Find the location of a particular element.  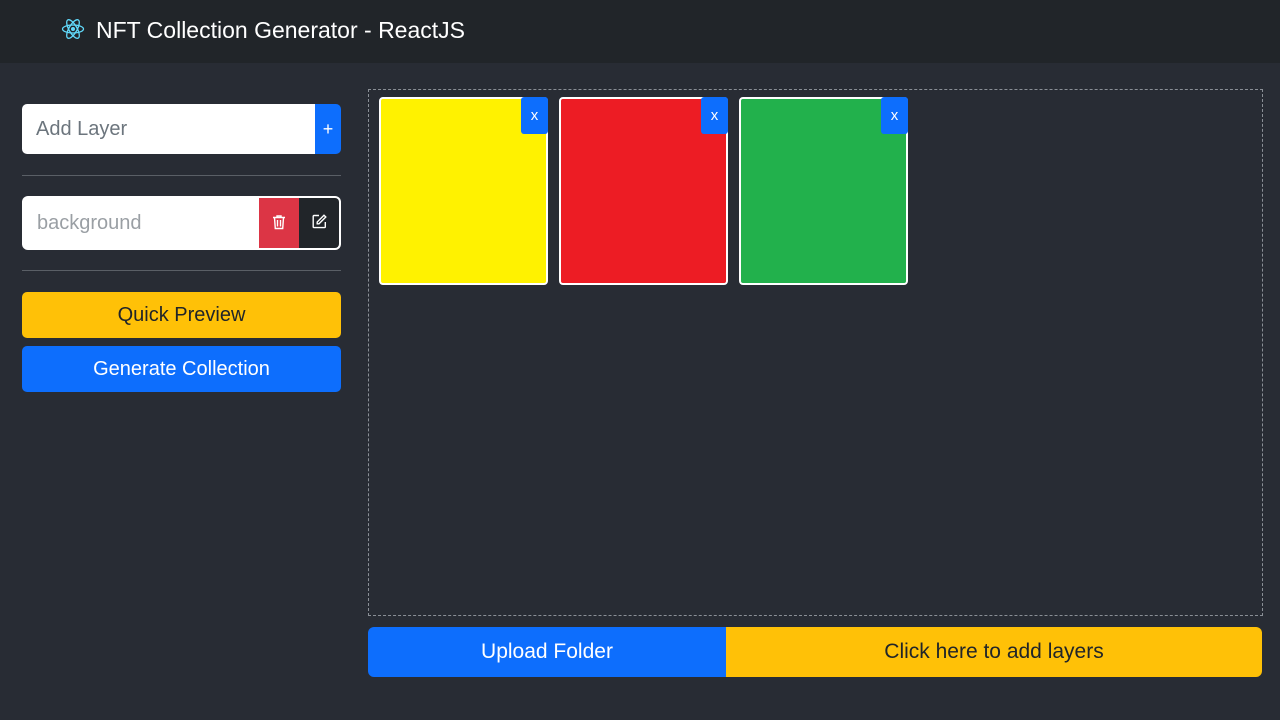

edit-icon is located at coordinates (319, 223).